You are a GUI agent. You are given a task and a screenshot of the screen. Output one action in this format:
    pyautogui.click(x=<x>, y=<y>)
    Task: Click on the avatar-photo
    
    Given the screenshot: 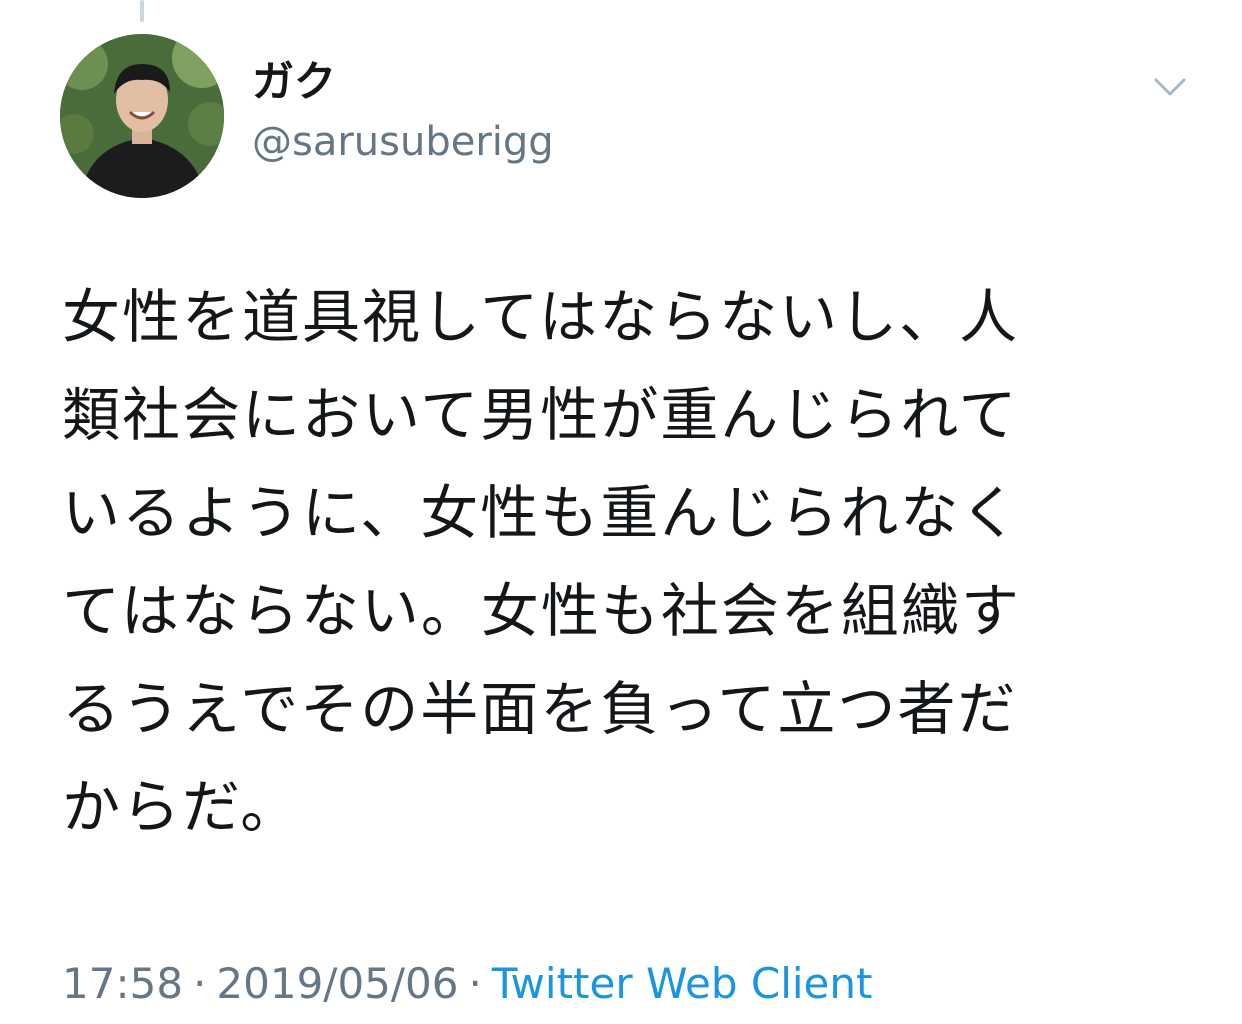 What is the action you would take?
    pyautogui.click(x=142, y=116)
    